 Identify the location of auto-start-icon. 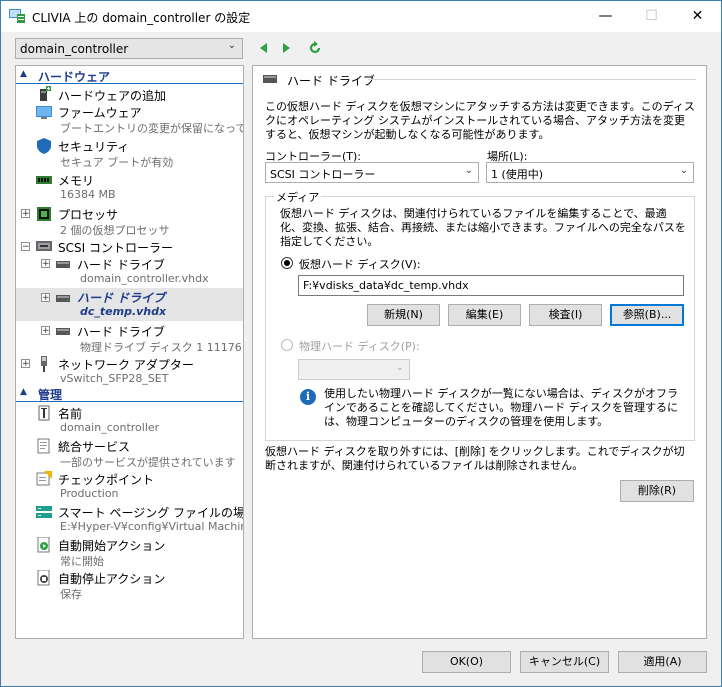
(43, 545).